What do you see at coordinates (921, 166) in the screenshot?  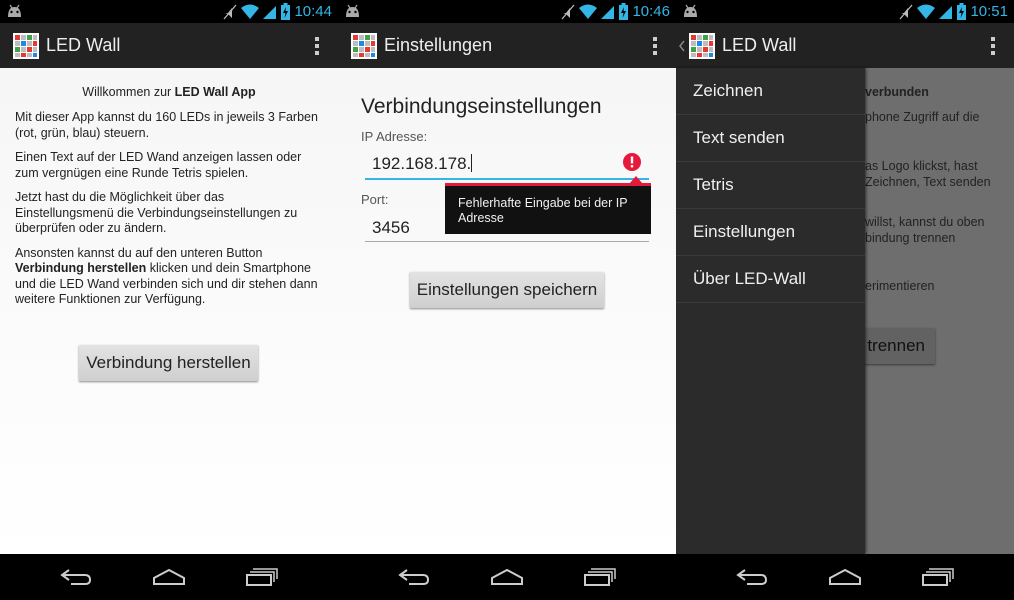 I see `behind-text-3: as Logo klickst, hast` at bounding box center [921, 166].